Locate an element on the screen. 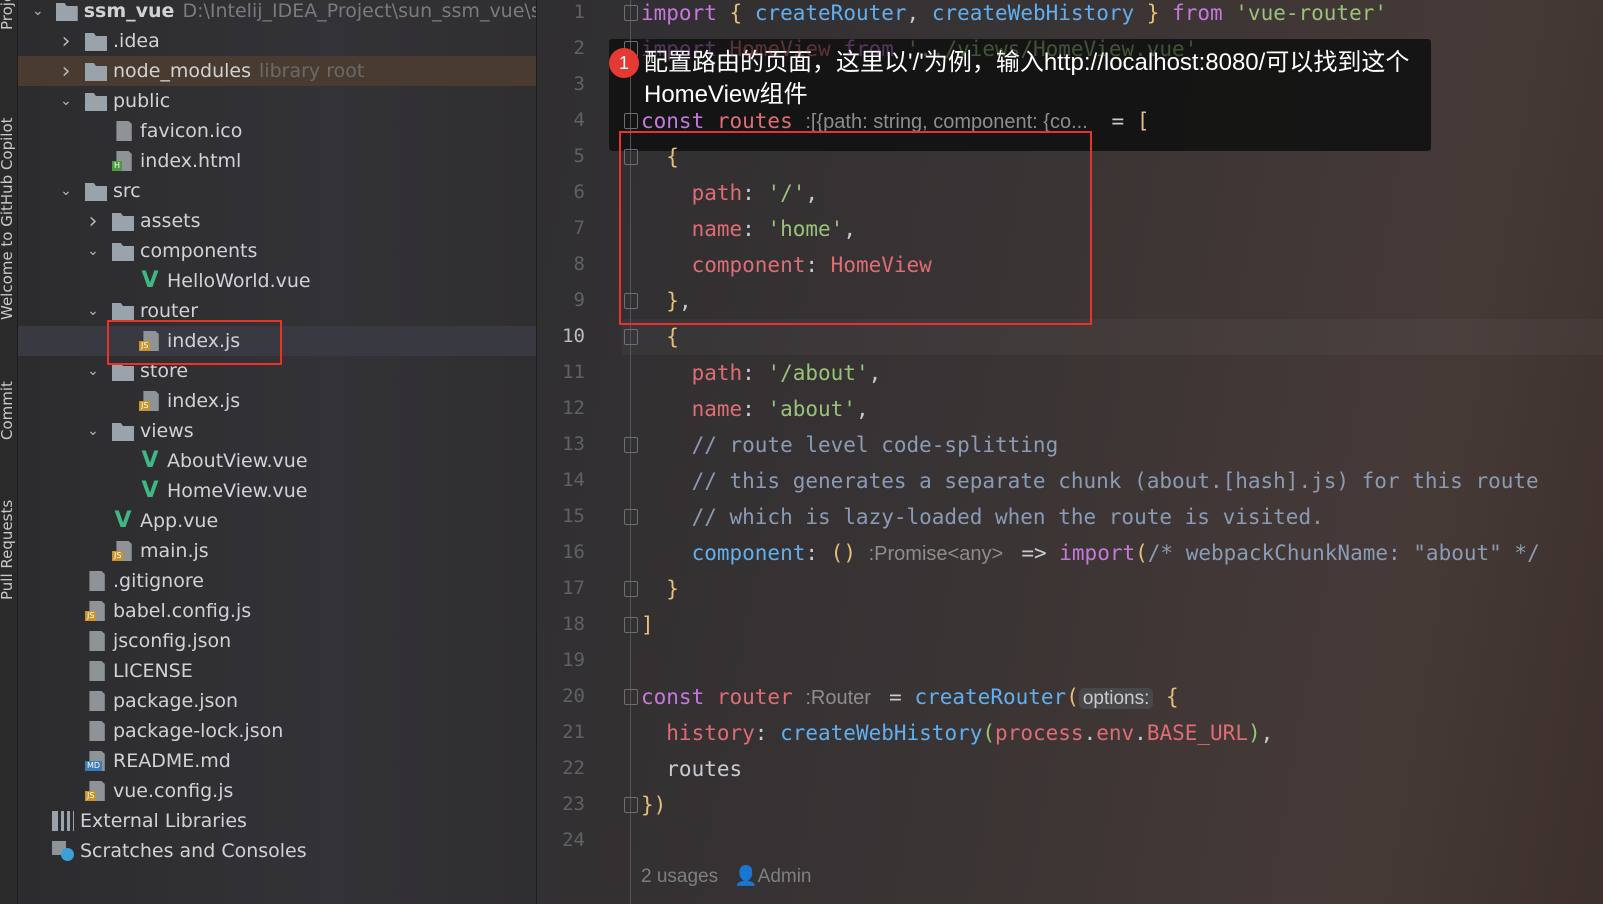 The height and width of the screenshot is (904, 1603). code-token: component is located at coordinates (723, 553).